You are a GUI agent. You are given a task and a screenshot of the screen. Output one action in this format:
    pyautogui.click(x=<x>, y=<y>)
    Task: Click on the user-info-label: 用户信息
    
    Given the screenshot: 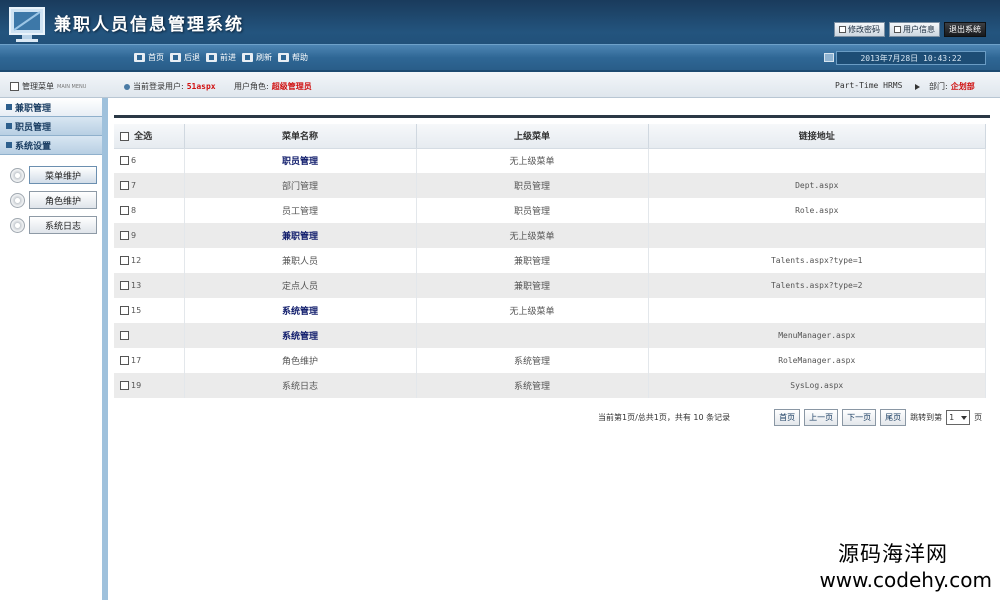 What is the action you would take?
    pyautogui.click(x=919, y=29)
    